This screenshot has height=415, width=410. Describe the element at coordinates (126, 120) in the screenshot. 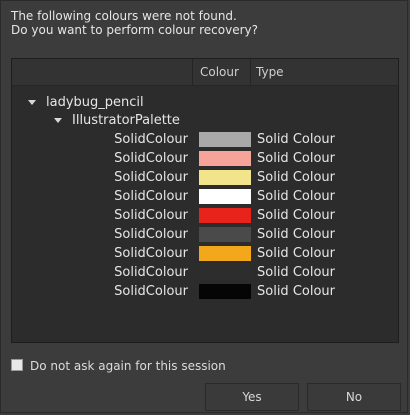

I see `tree-node-palette-label: IllustratorPalette` at that location.